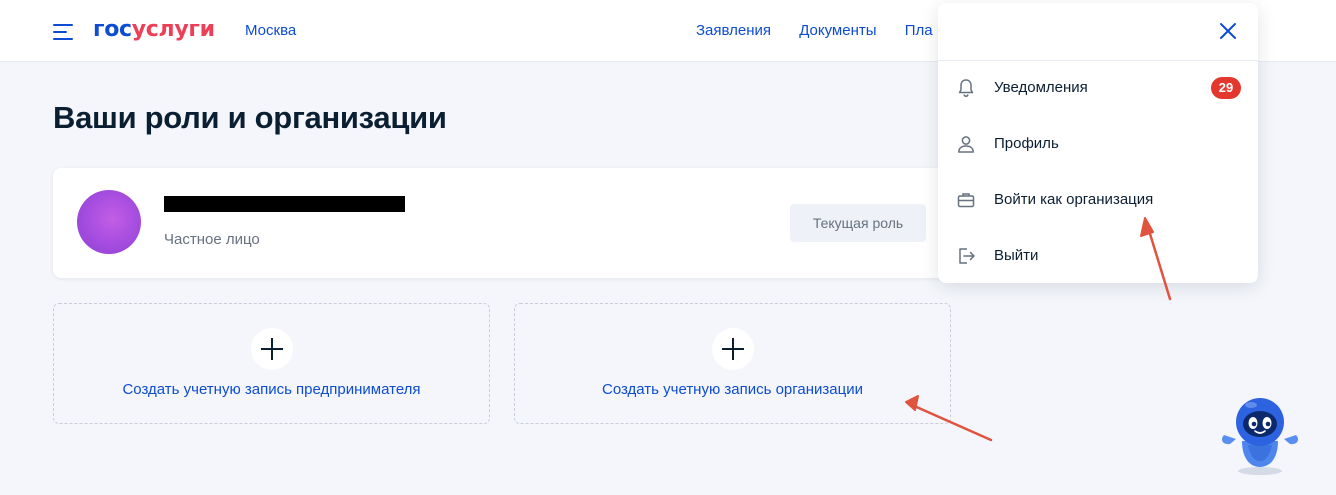  Describe the element at coordinates (733, 30) in the screenshot. I see `nav-applications: Заявления` at that location.